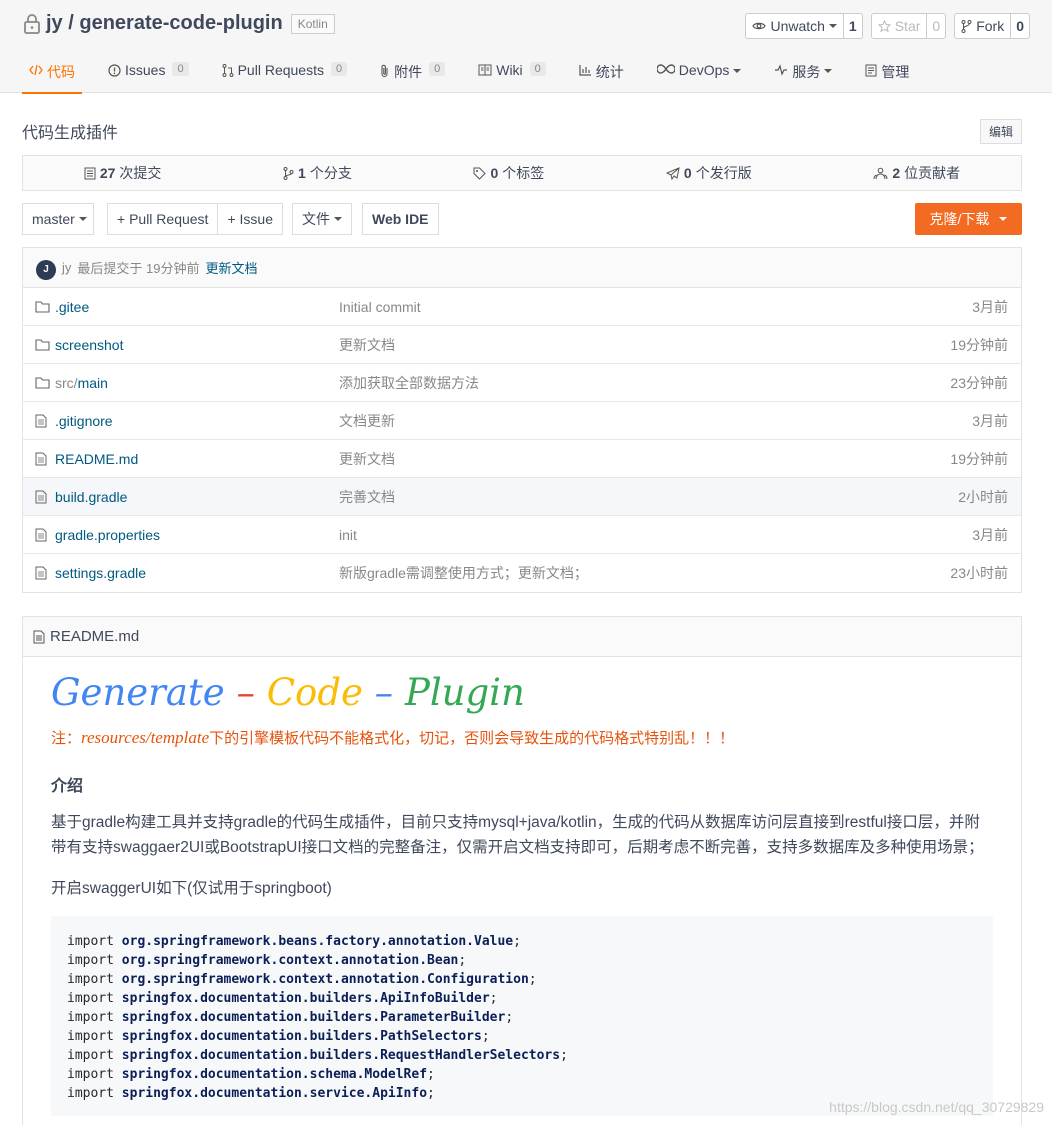  What do you see at coordinates (1019, 26) in the screenshot?
I see `fork-count: 0` at bounding box center [1019, 26].